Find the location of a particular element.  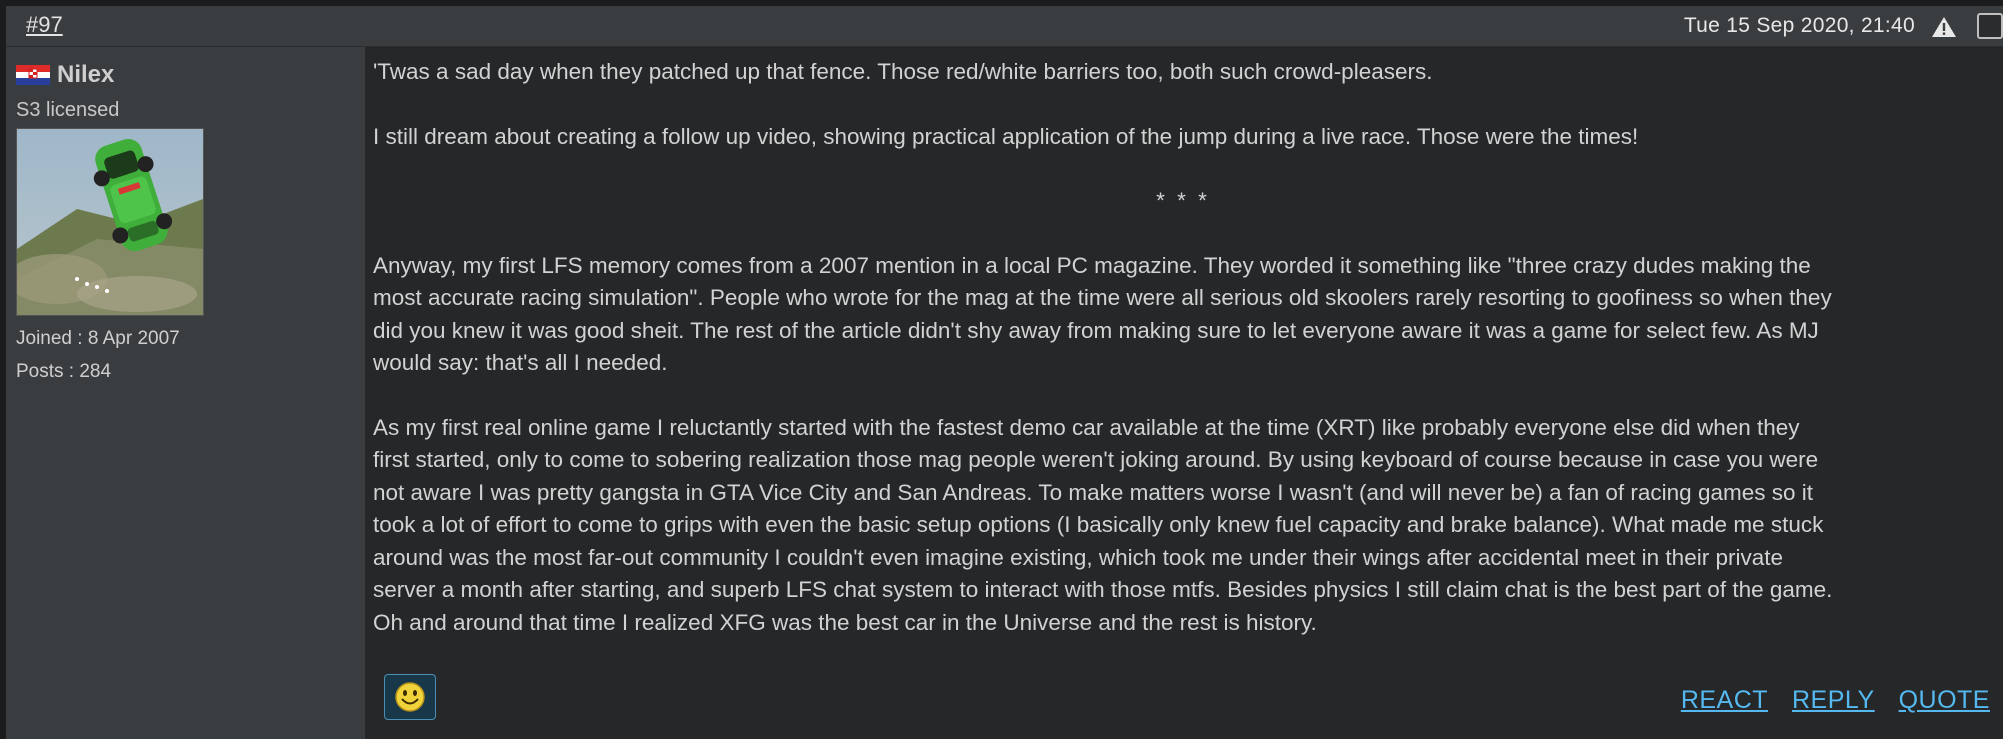

croatia-flag-icon is located at coordinates (33, 75).